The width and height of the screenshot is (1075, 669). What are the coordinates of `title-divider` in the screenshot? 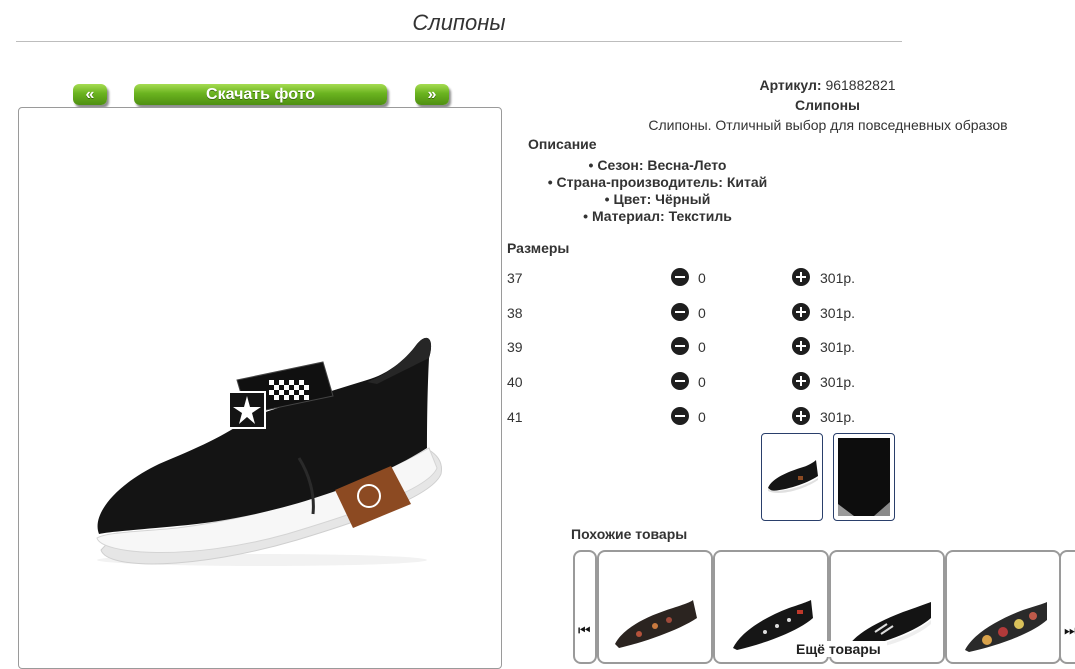 It's located at (459, 41).